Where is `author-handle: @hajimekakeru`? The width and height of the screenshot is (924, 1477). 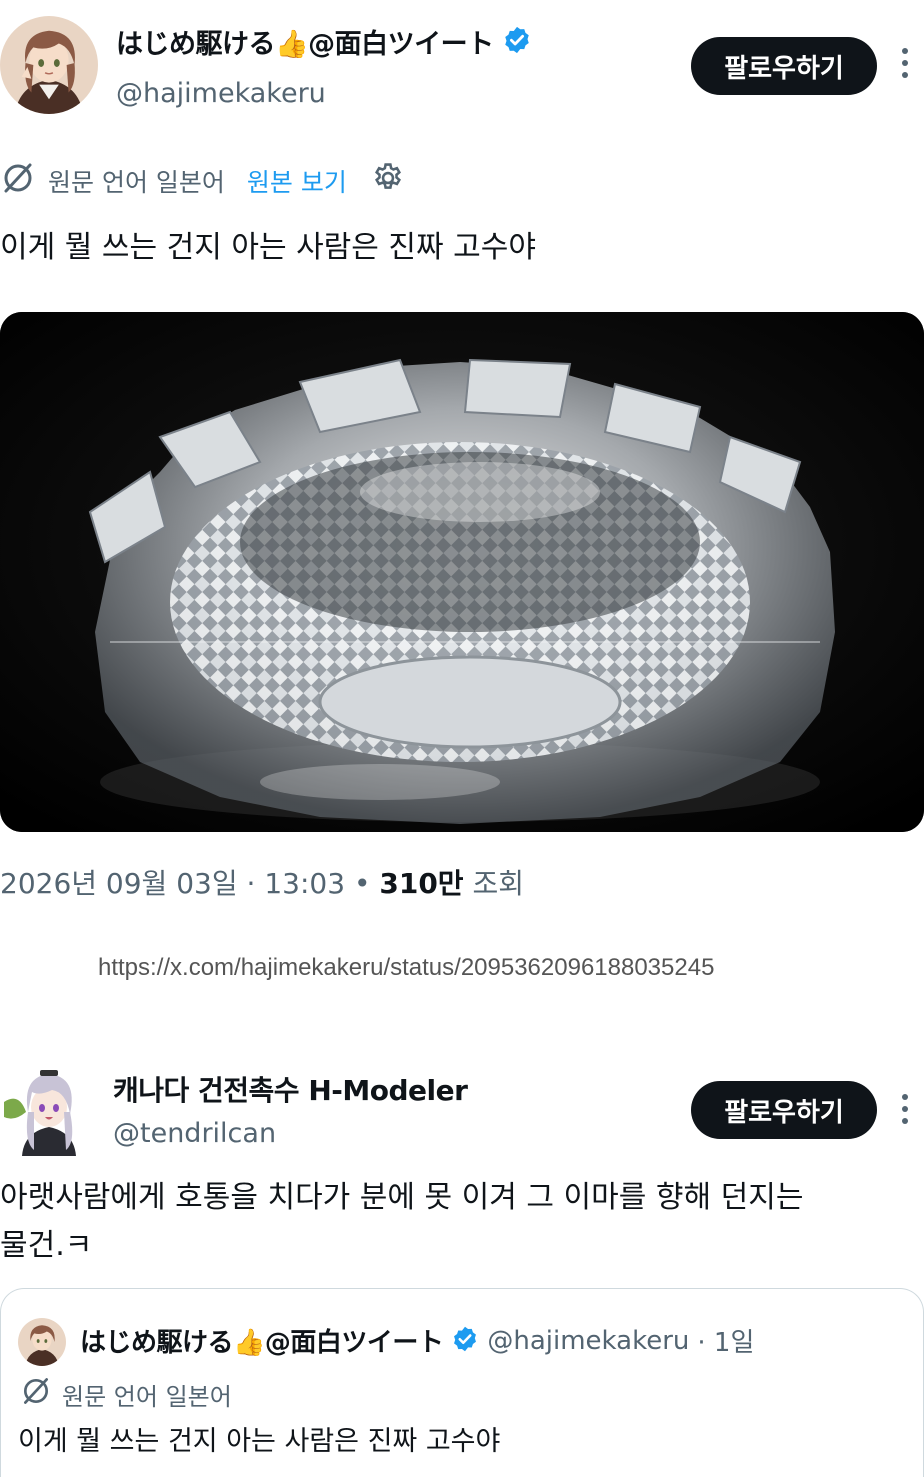
author-handle: @hajimekakeru is located at coordinates (221, 93).